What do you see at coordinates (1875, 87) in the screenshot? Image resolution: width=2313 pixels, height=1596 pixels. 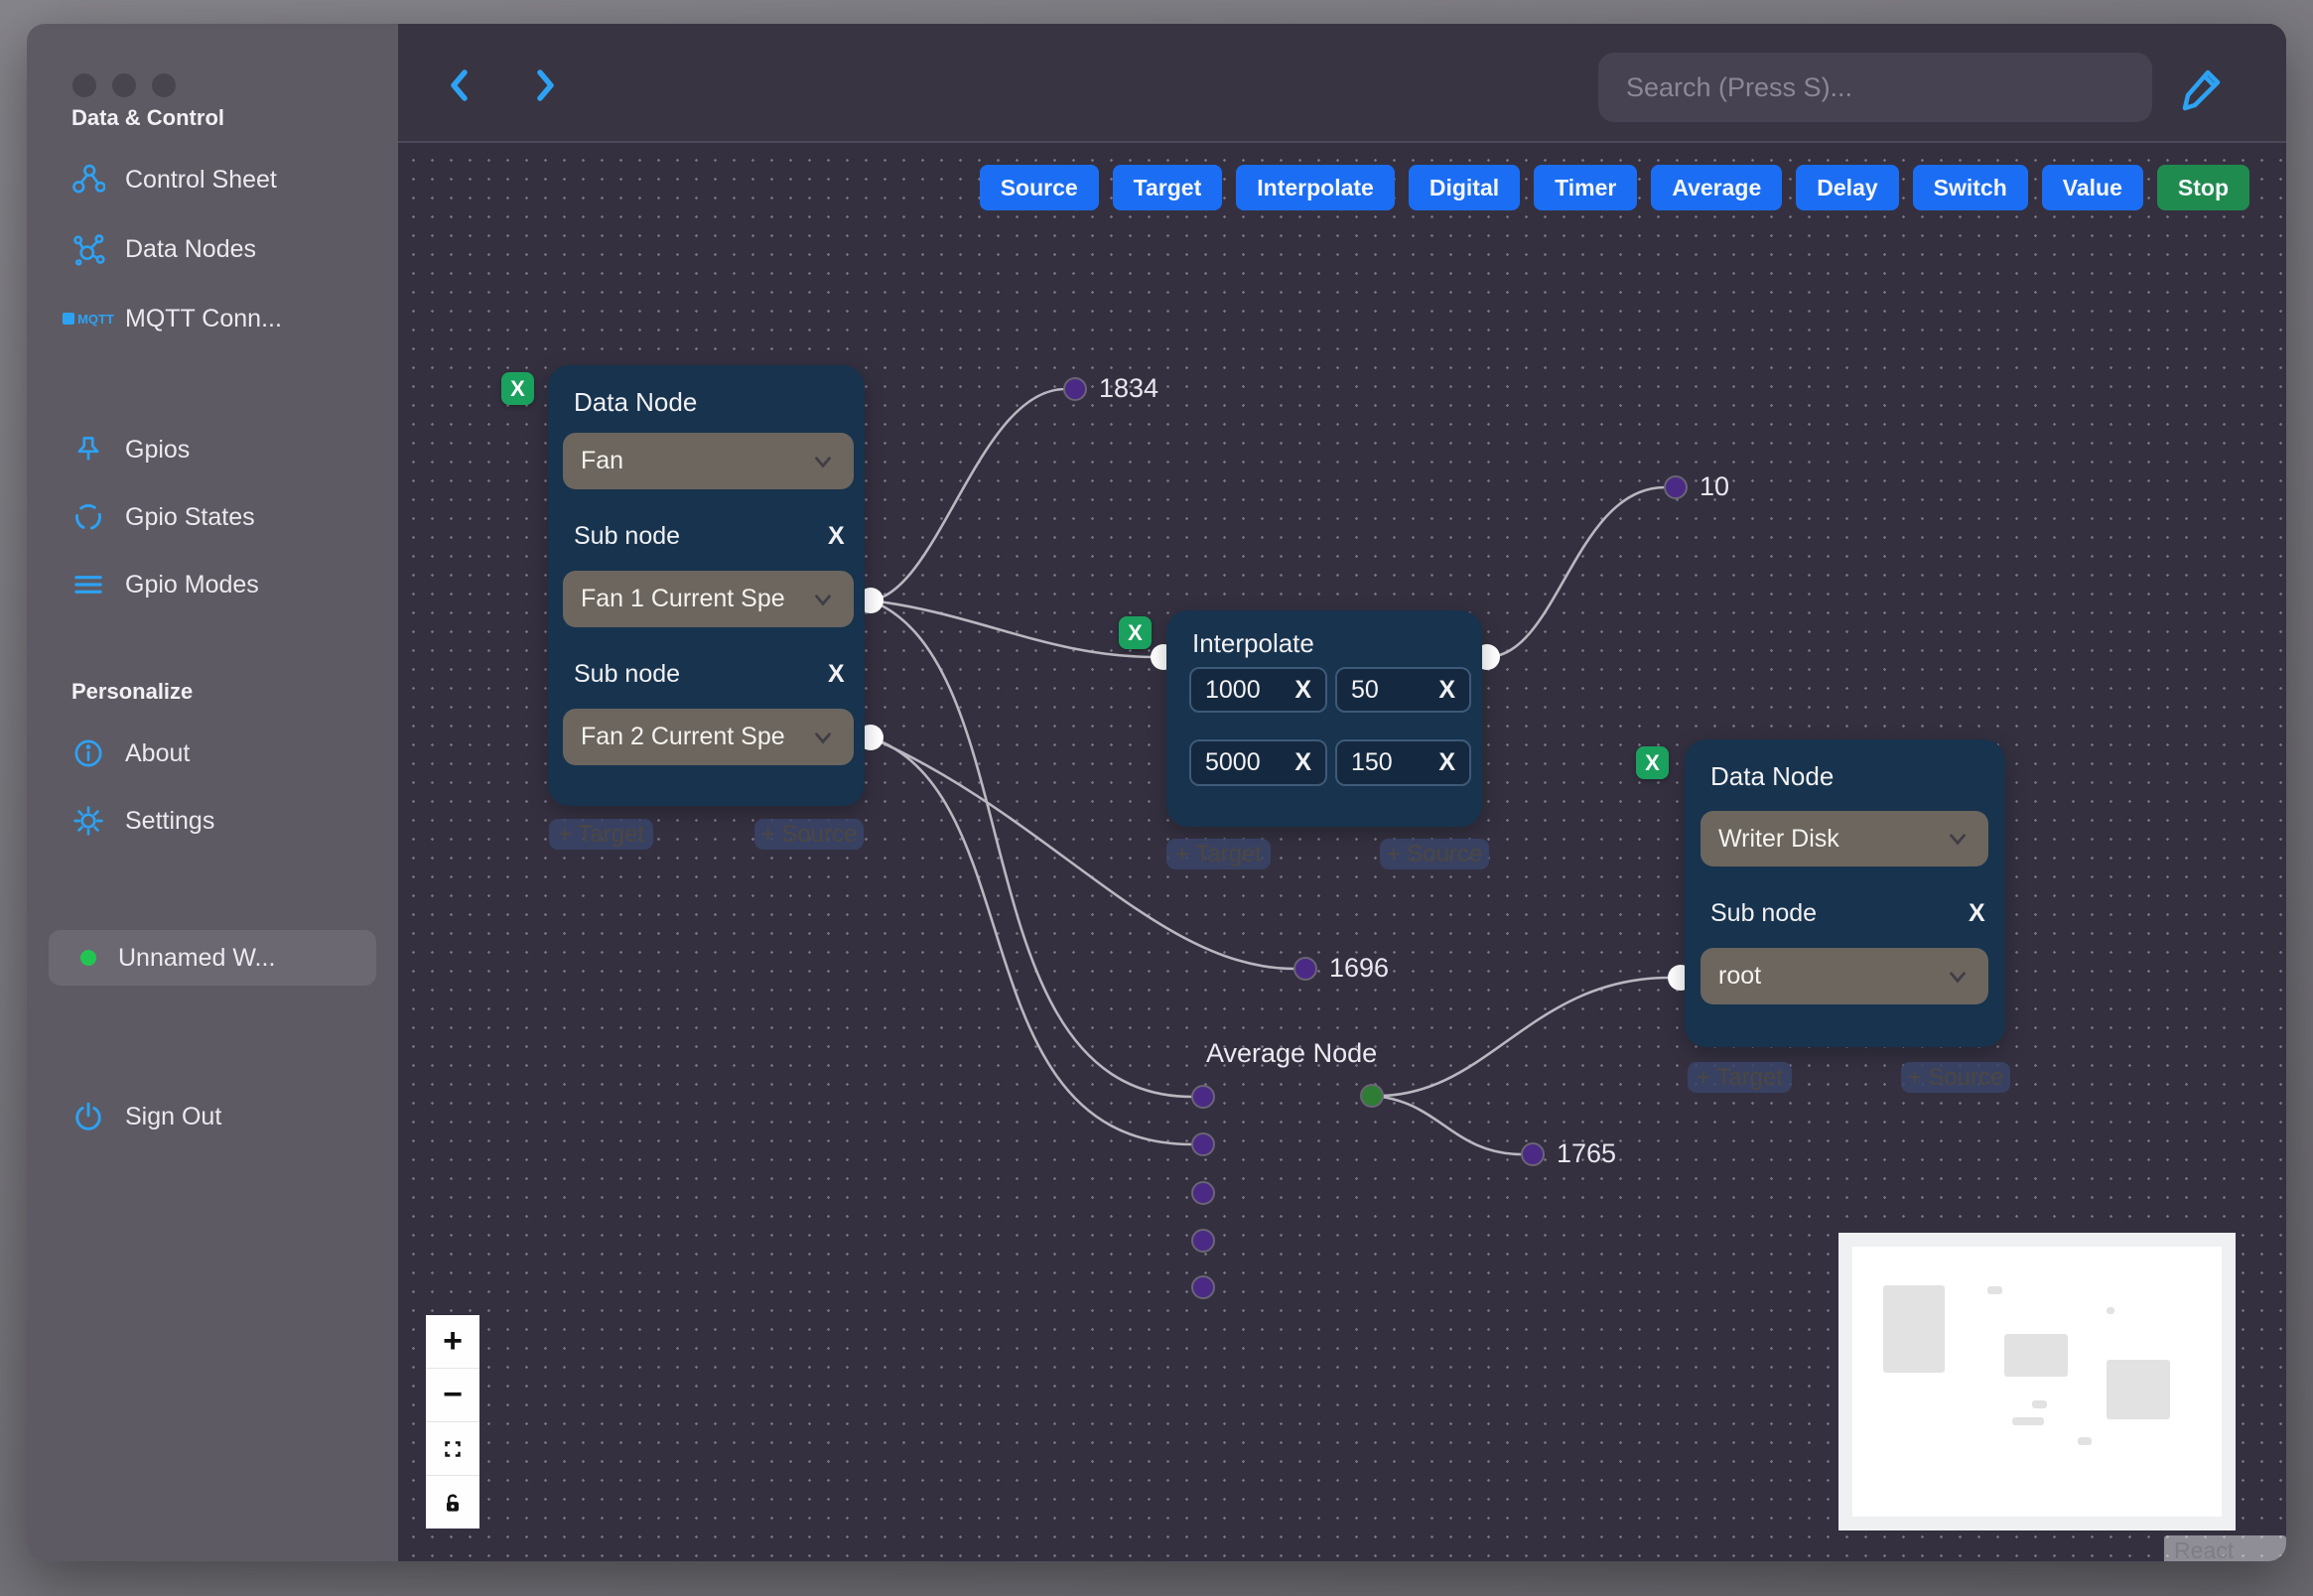 I see `search-input` at bounding box center [1875, 87].